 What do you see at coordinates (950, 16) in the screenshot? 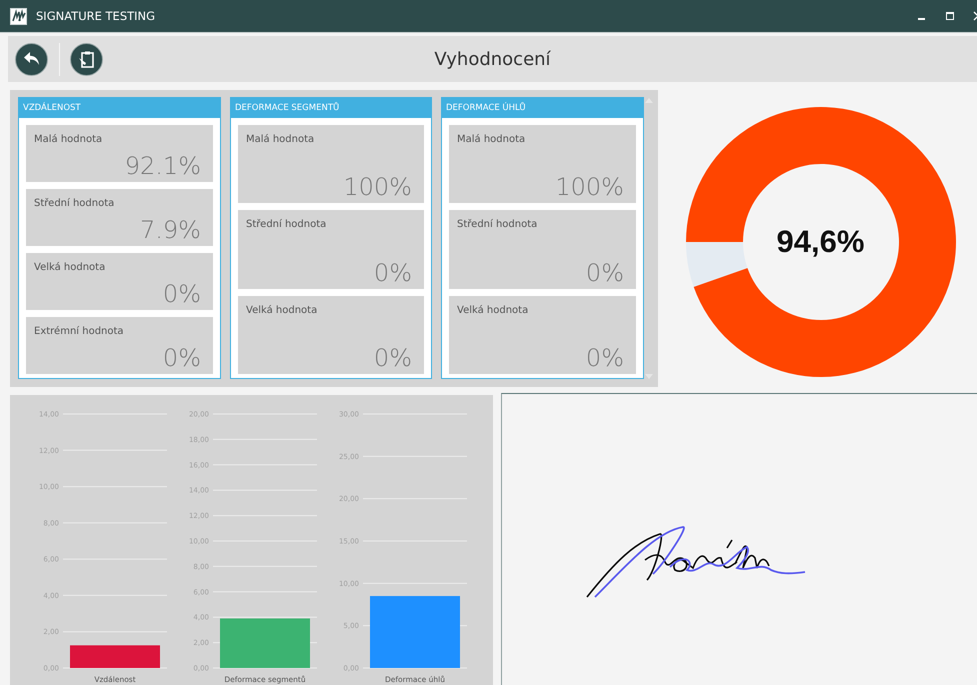
I see `maximize-icon` at bounding box center [950, 16].